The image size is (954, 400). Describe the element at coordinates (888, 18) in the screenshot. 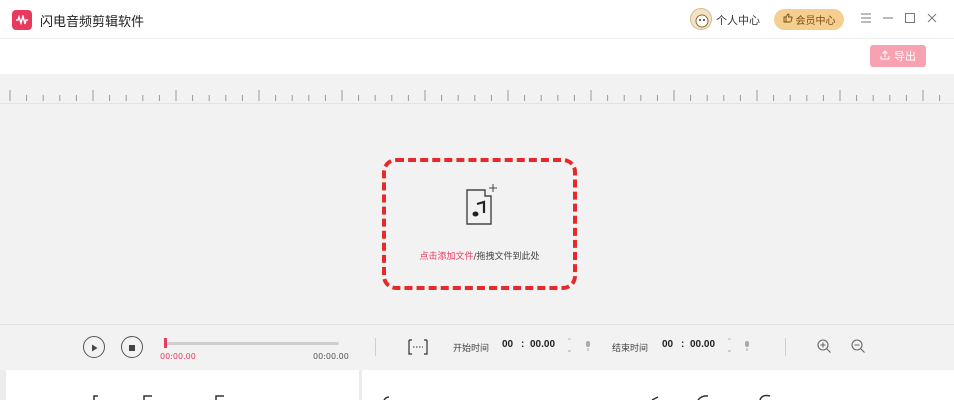

I see `minimize-icon` at that location.